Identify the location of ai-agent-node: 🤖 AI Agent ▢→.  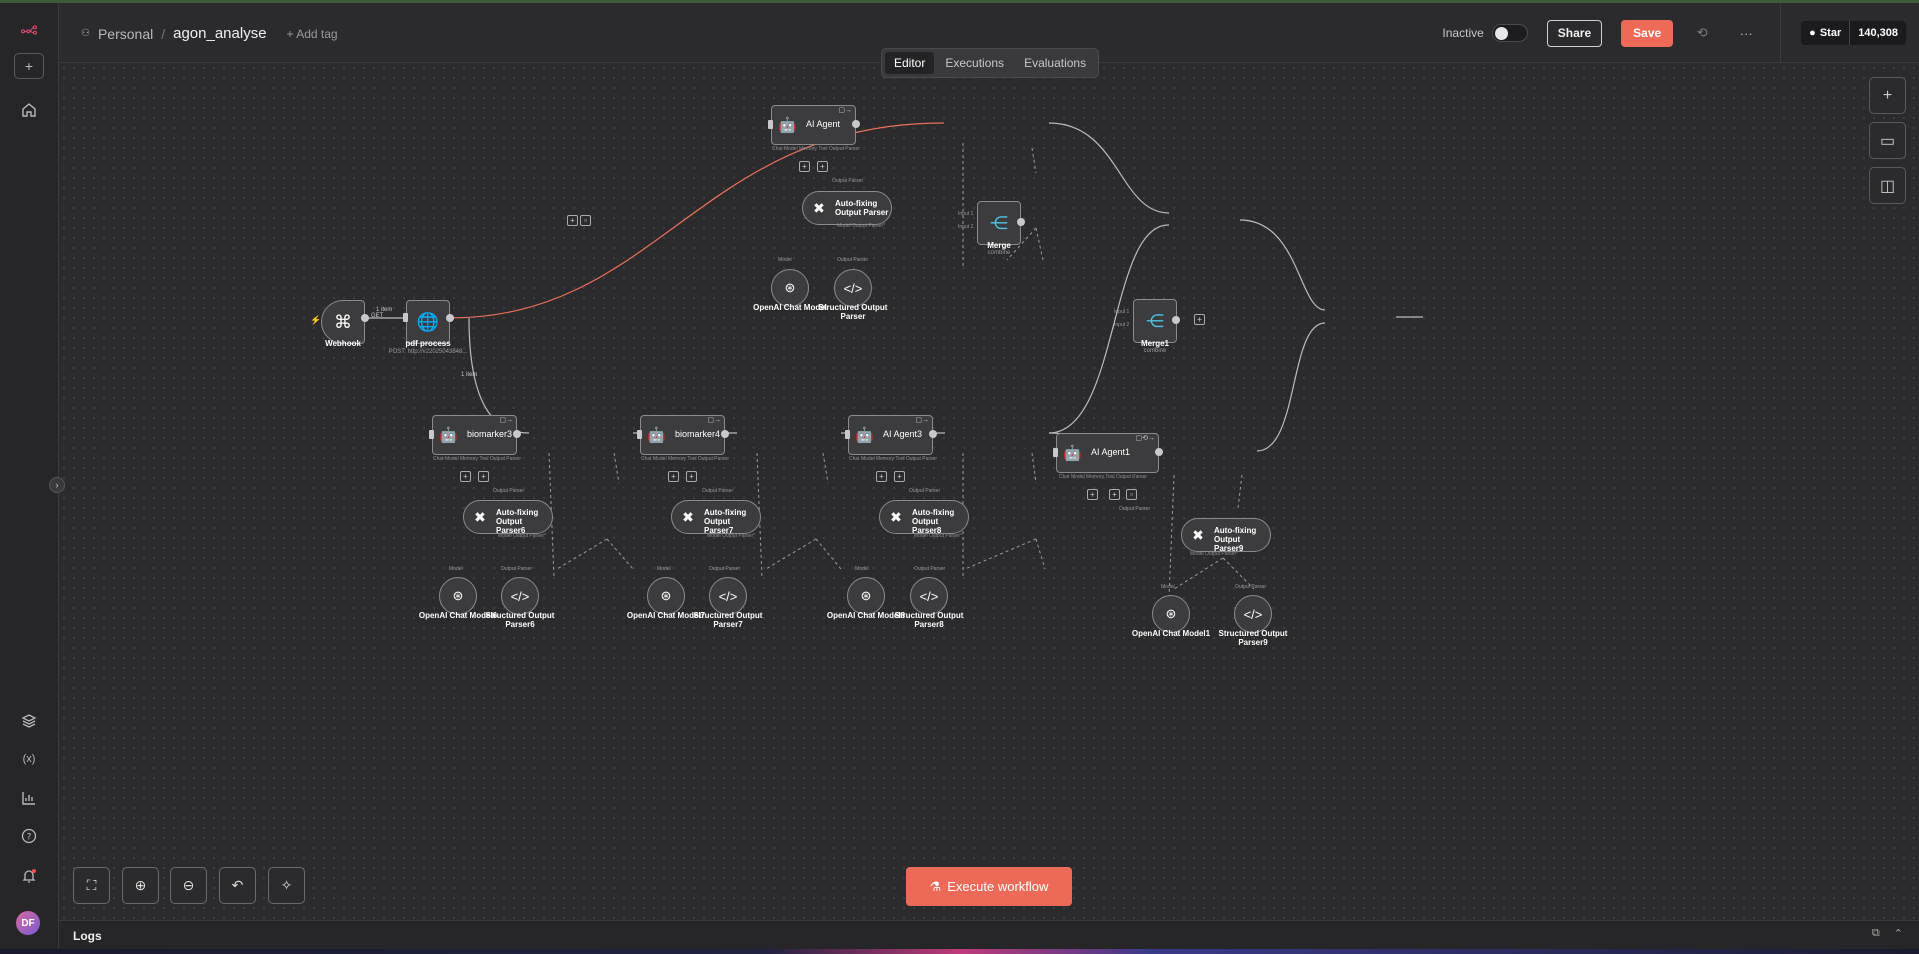
(813, 125).